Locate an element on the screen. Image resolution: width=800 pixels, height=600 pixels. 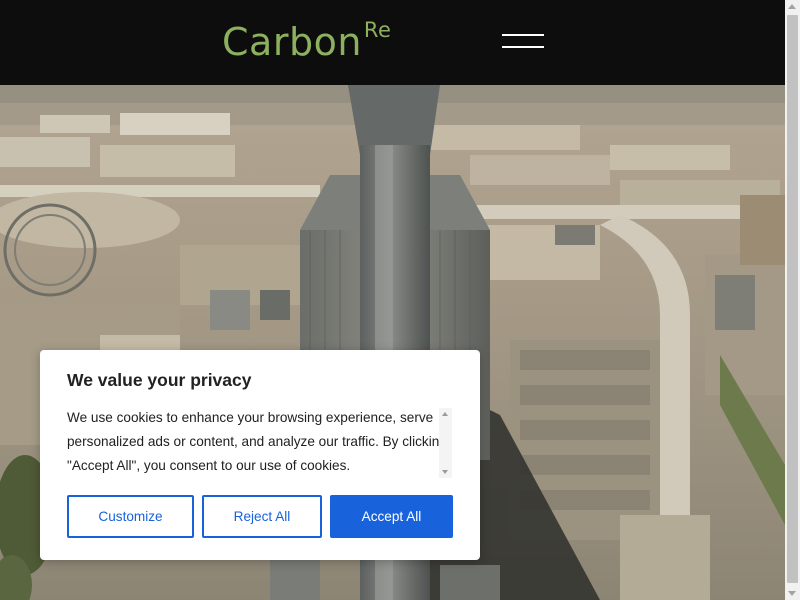
site-header: CarbonRe is located at coordinates (392, 42).